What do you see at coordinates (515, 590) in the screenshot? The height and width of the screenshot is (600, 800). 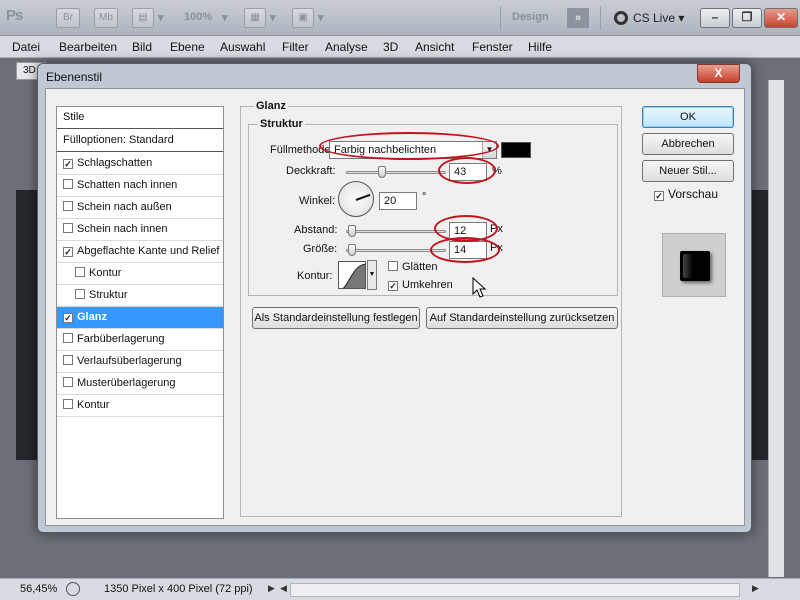 I see `horizontal-scrollbar` at bounding box center [515, 590].